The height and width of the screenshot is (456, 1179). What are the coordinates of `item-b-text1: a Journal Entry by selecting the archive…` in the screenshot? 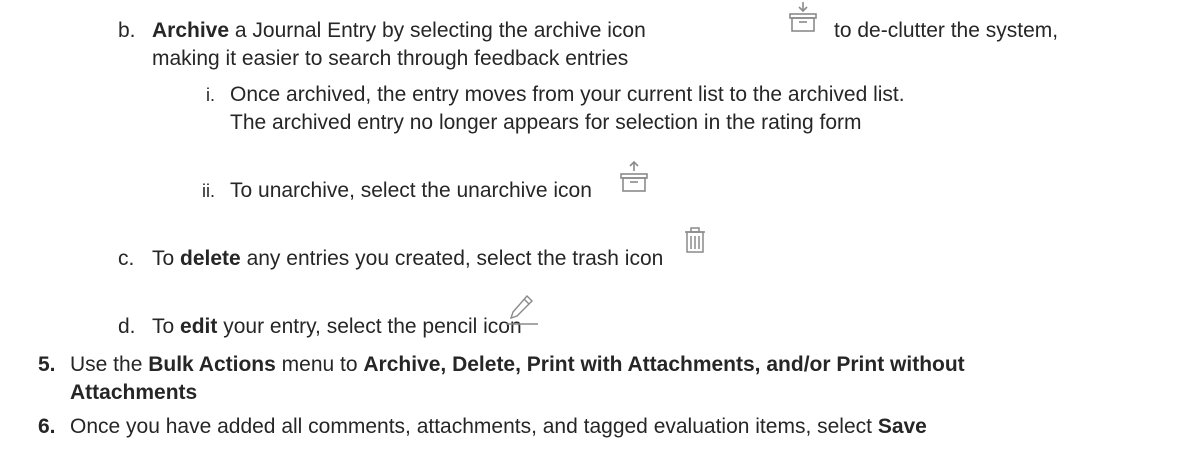 It's located at (440, 30).